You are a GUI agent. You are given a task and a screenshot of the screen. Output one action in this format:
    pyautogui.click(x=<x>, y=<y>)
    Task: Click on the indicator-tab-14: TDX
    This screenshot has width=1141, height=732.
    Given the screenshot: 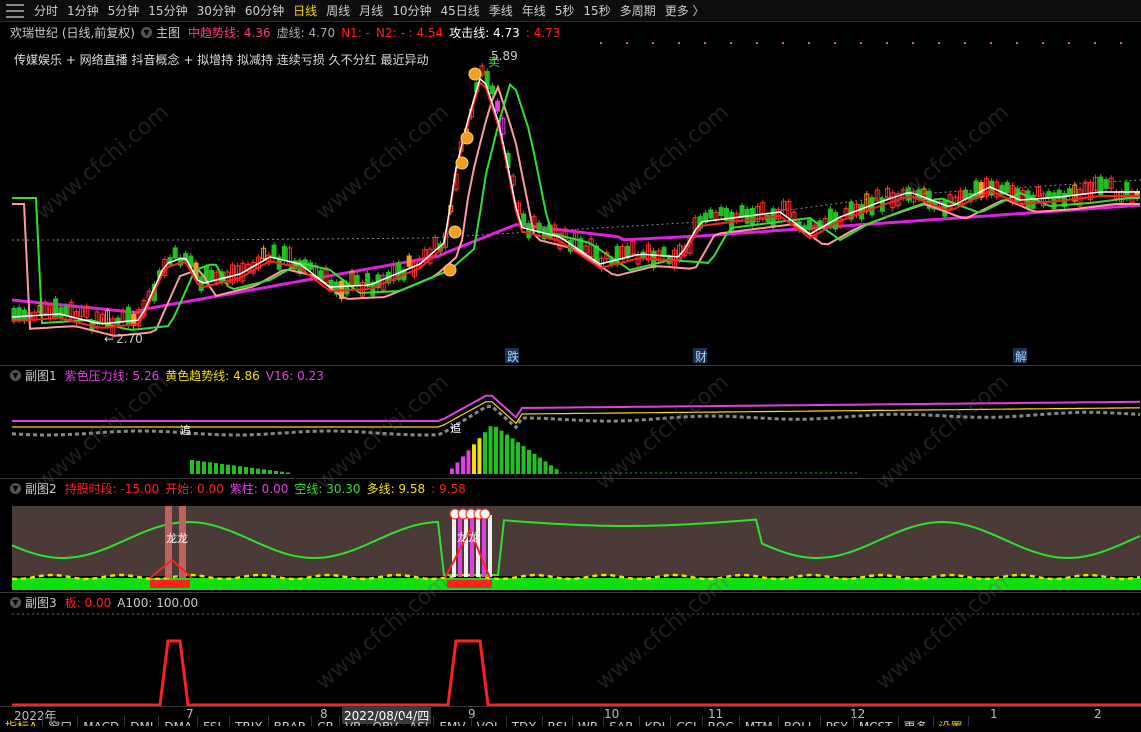 What is the action you would take?
    pyautogui.click(x=525, y=721)
    